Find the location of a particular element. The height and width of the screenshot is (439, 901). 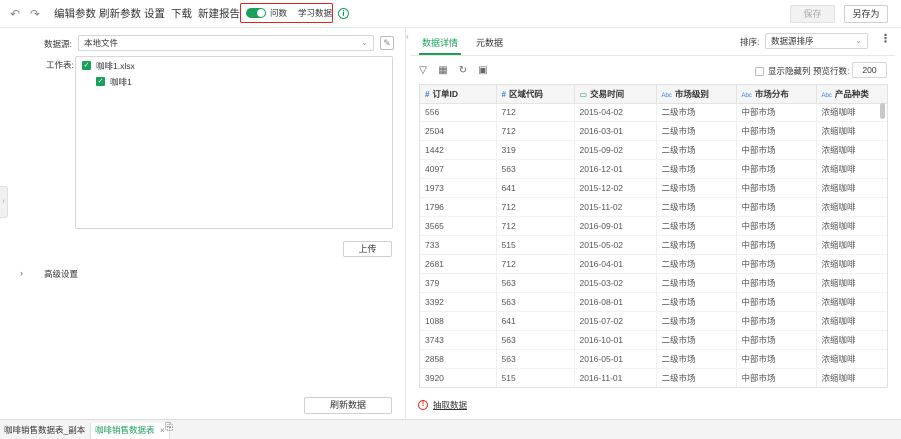

table-row: 3565 712 2016-09-01 二级市场 中部市场 浓缩咖啡 is located at coordinates (653, 226).